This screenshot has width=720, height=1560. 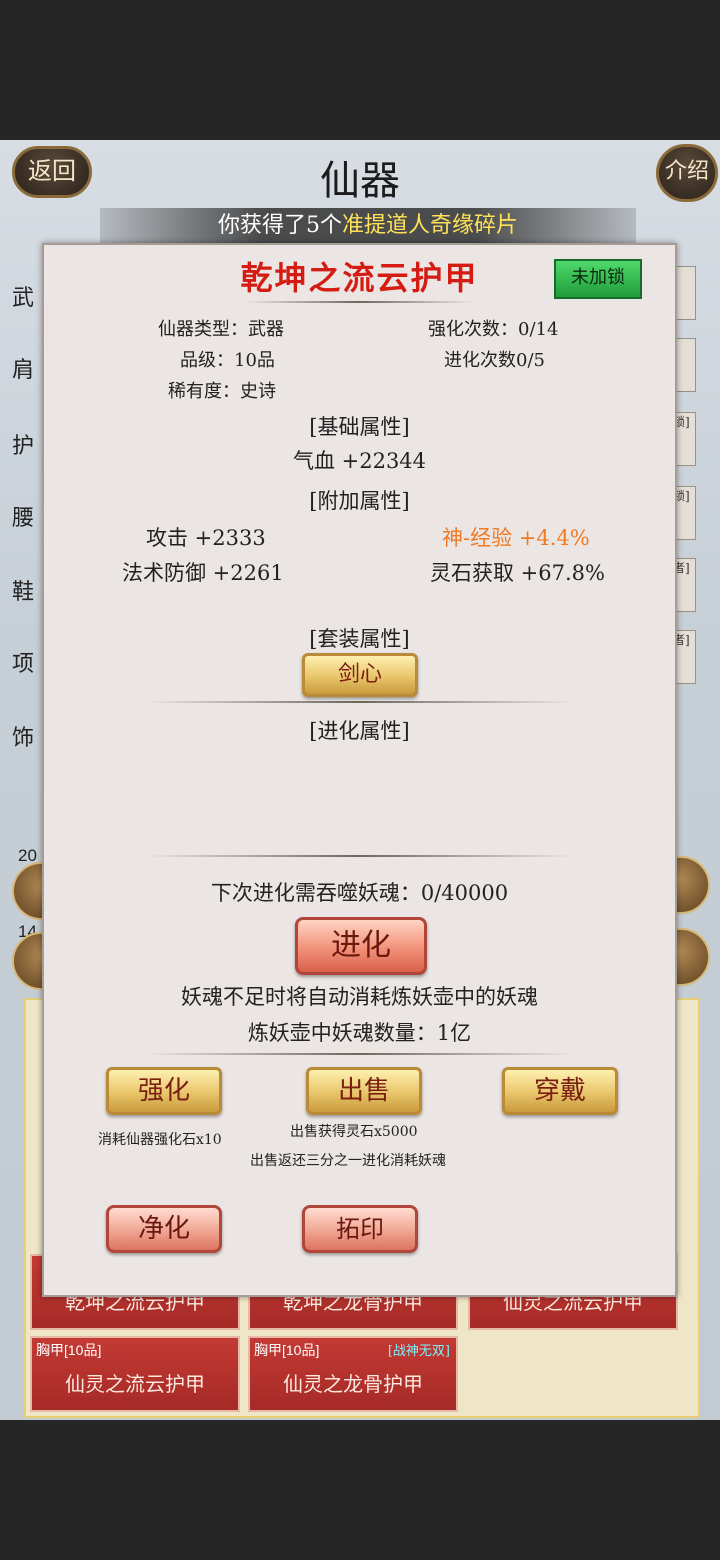 What do you see at coordinates (359, 731) in the screenshot?
I see `evolve-attr-header: [进化属性]` at bounding box center [359, 731].